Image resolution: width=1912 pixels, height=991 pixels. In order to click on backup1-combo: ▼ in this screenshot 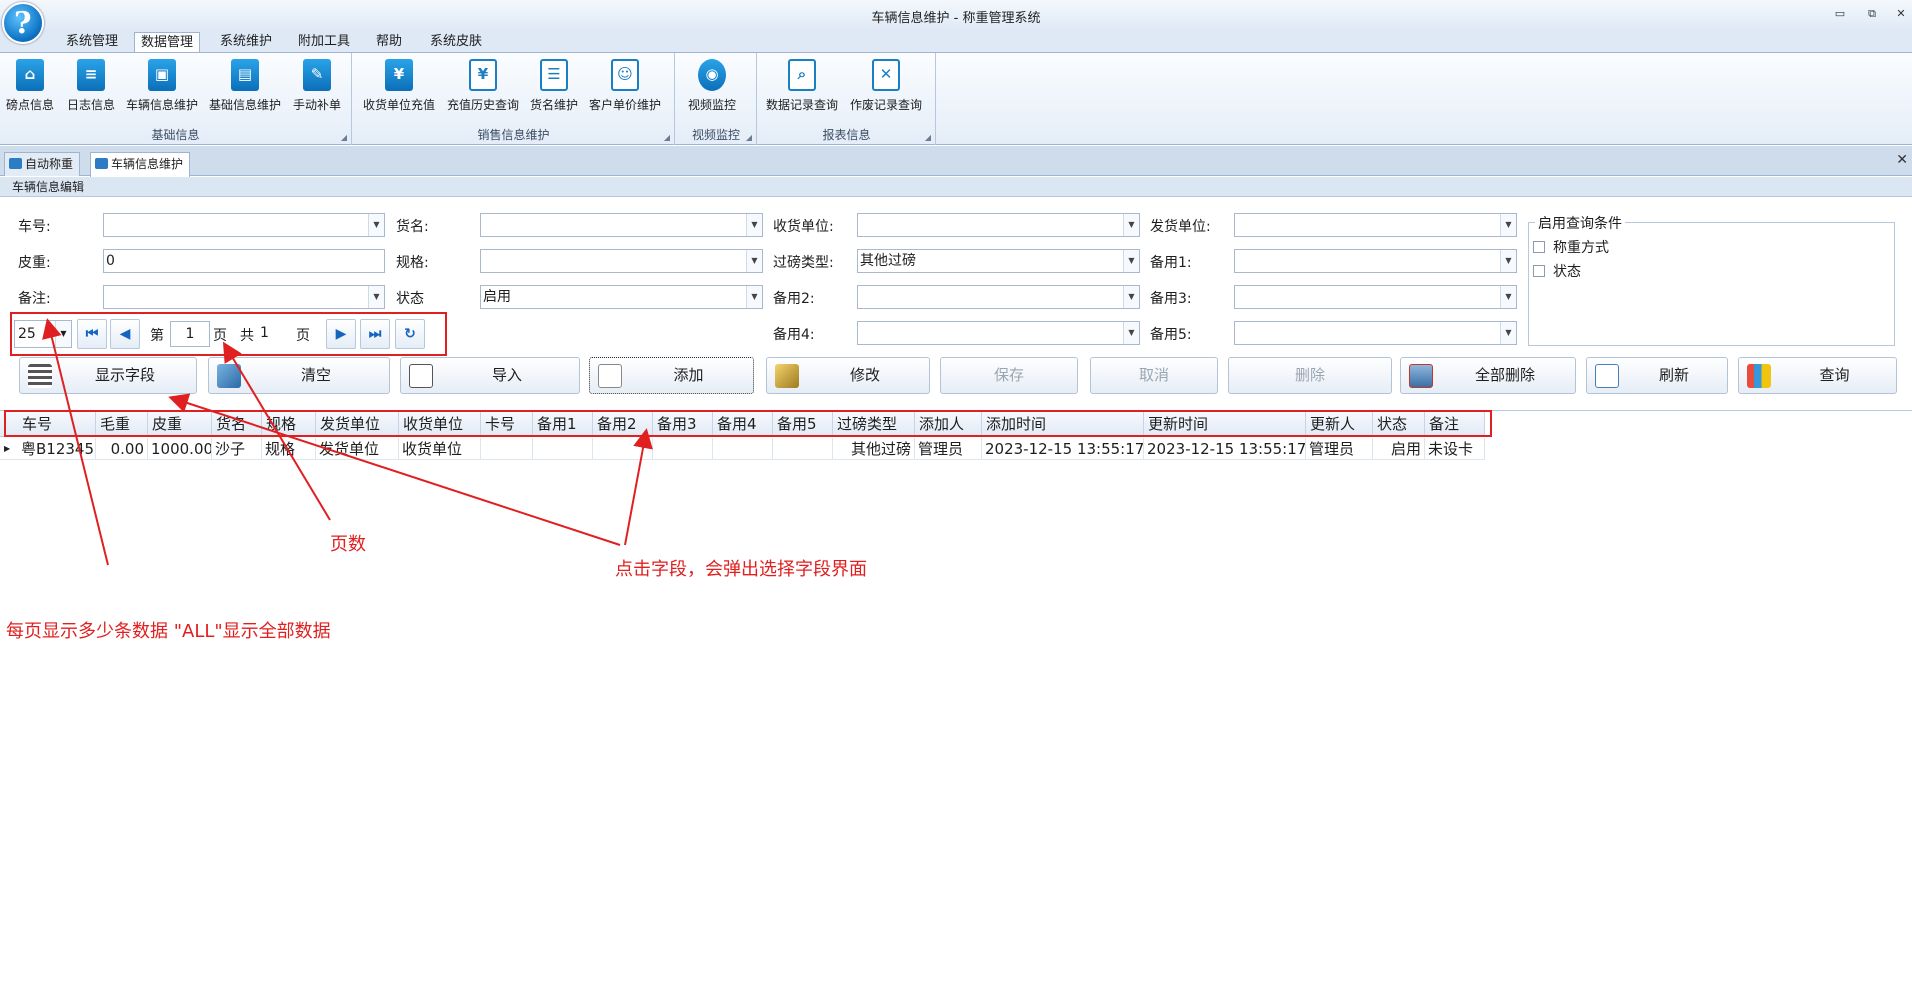, I will do `click(1375, 261)`.